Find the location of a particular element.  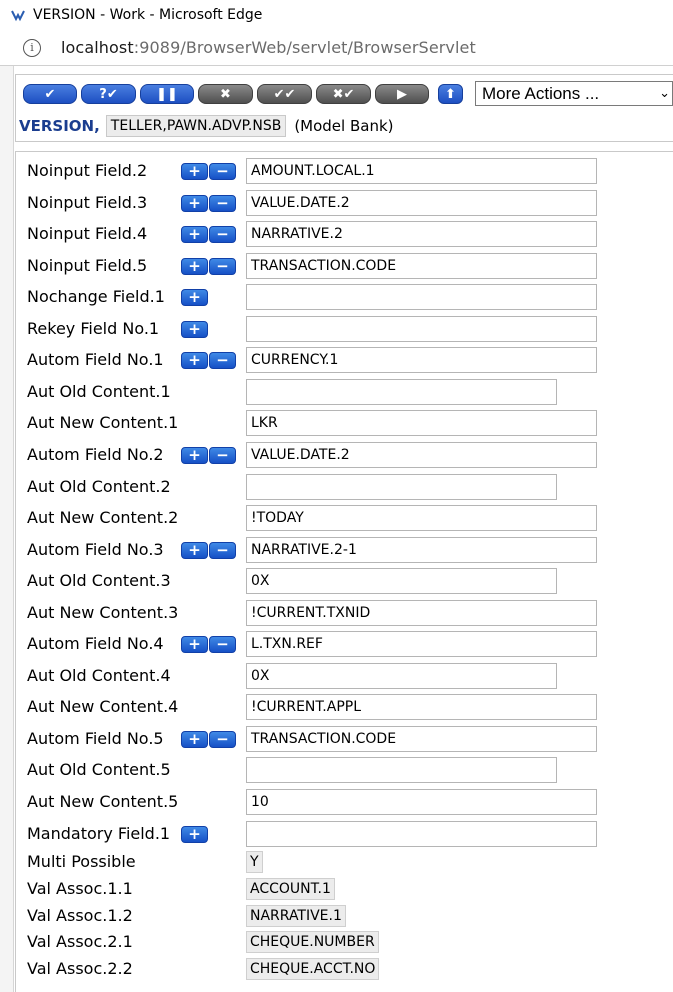

page-left-gutter is located at coordinates (7, 529).